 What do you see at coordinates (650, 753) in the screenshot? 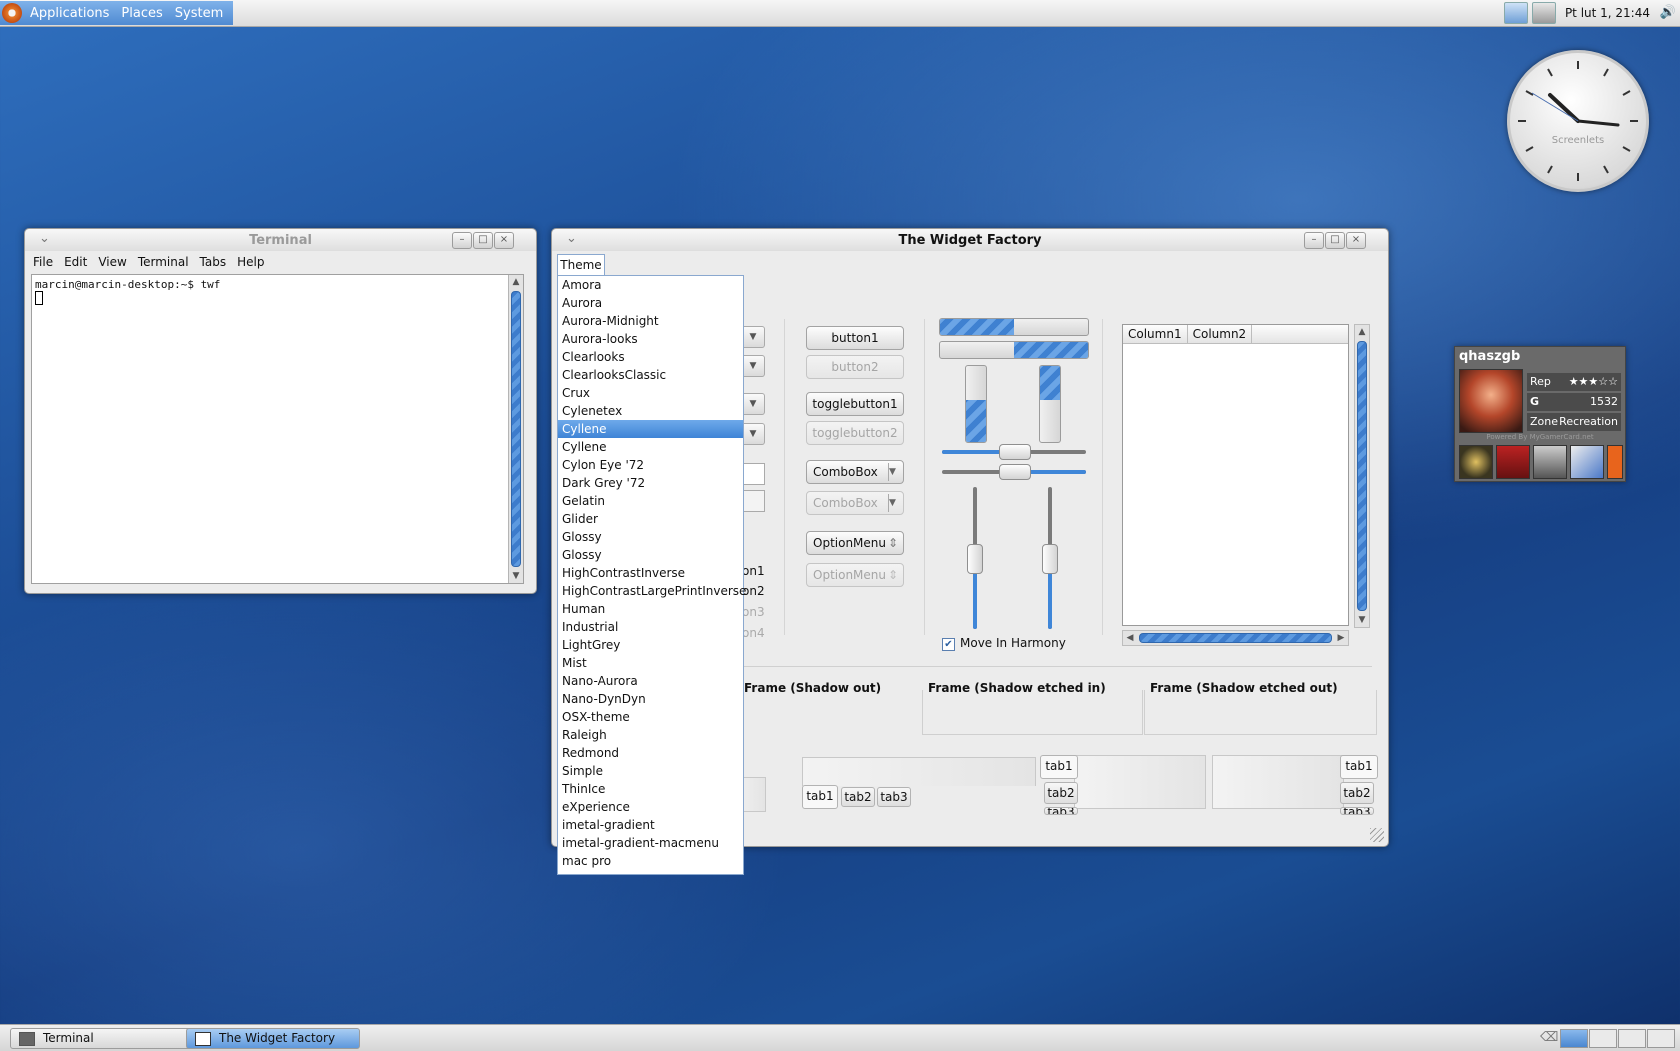
I see `theme-item: Redmond` at bounding box center [650, 753].